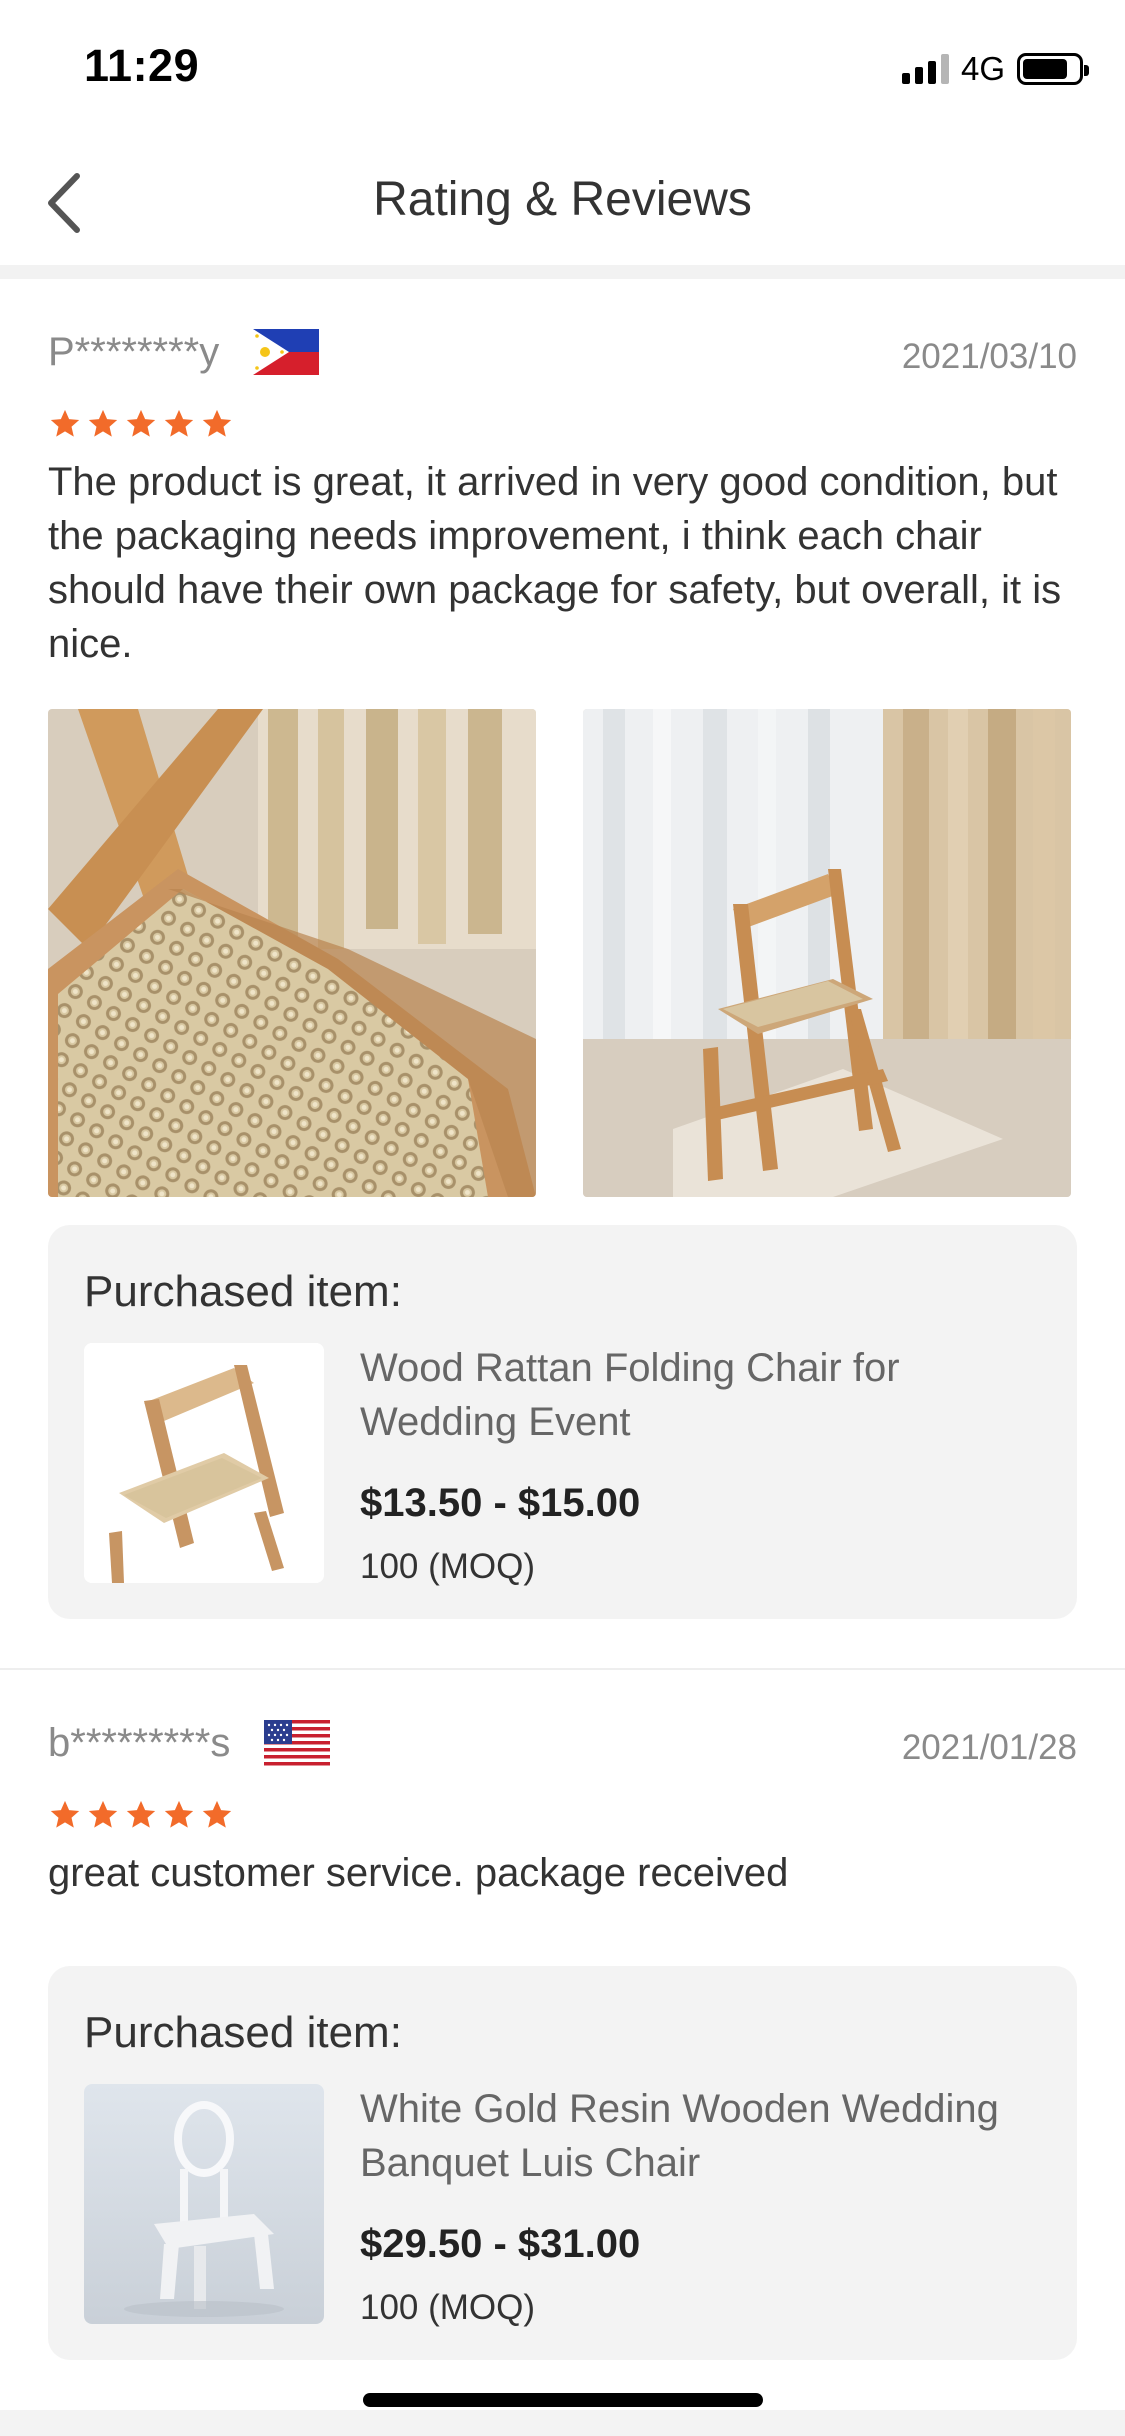 This screenshot has width=1125, height=2436. Describe the element at coordinates (562, 359) in the screenshot. I see `review-header: P********y 2021/03/10` at that location.